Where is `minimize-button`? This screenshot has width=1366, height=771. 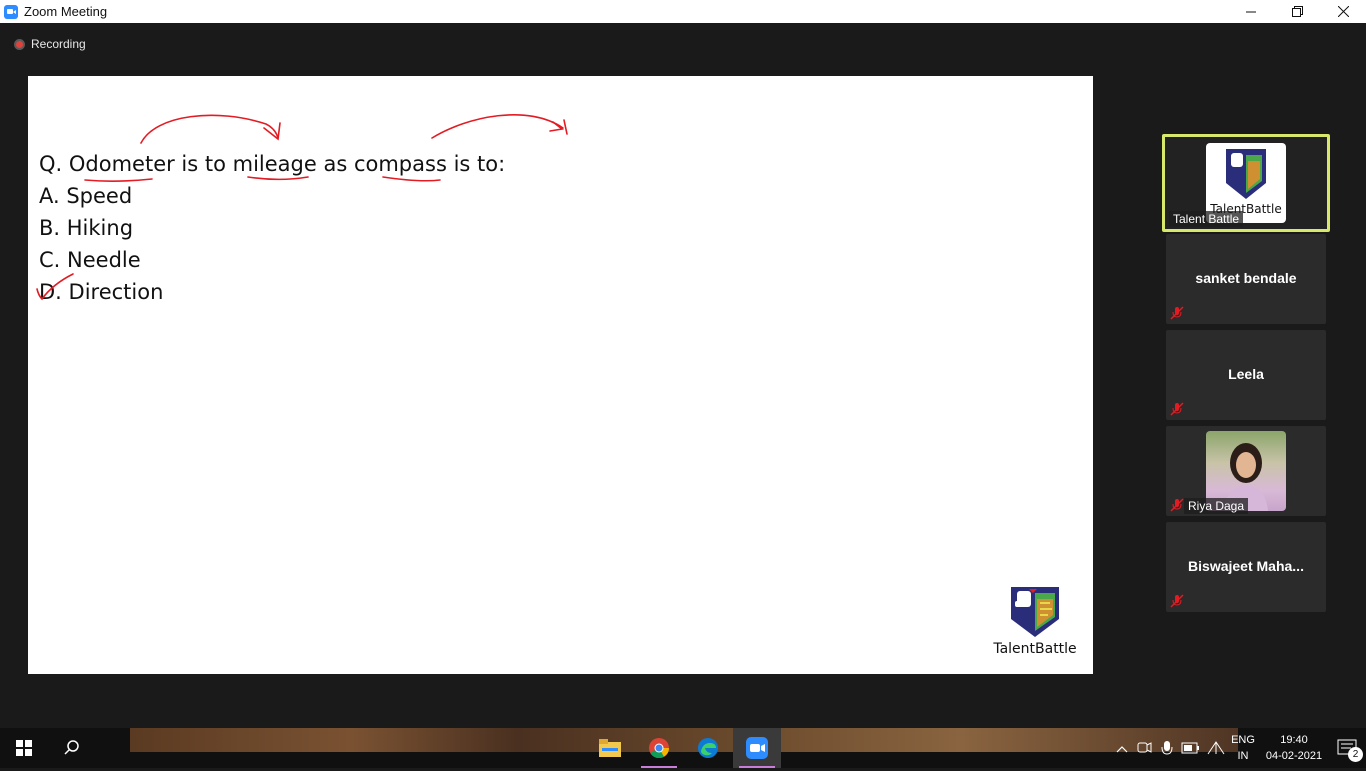 minimize-button is located at coordinates (1251, 11).